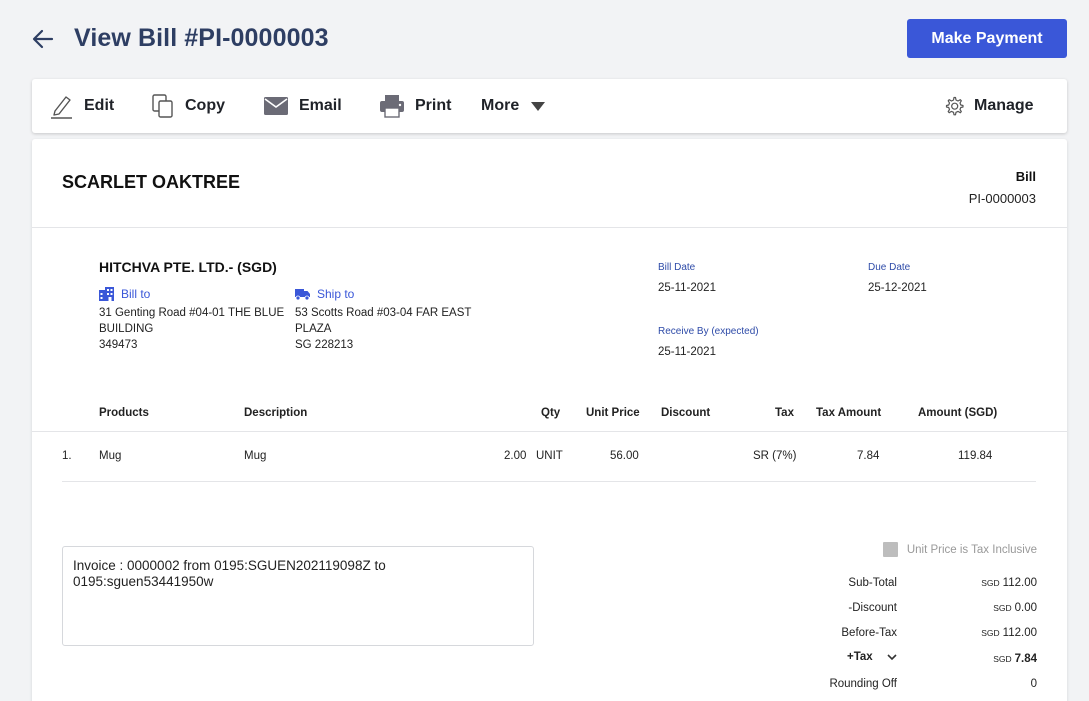 Image resolution: width=1089 pixels, height=701 pixels. What do you see at coordinates (110, 456) in the screenshot?
I see `row-product: Mug` at bounding box center [110, 456].